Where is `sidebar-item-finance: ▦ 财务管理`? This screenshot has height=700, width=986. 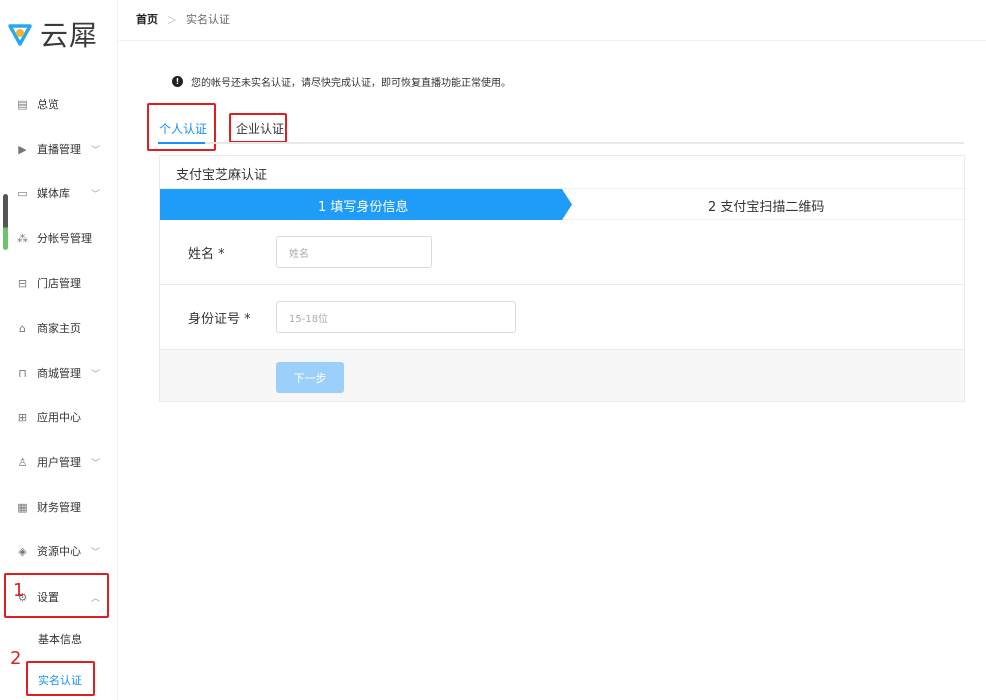
sidebar-item-finance: ▦ 财务管理 is located at coordinates (59, 507).